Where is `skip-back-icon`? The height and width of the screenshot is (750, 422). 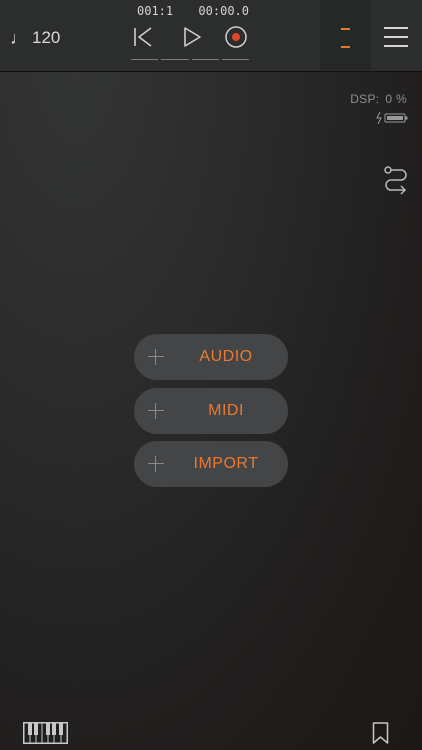
skip-back-icon is located at coordinates (143, 37).